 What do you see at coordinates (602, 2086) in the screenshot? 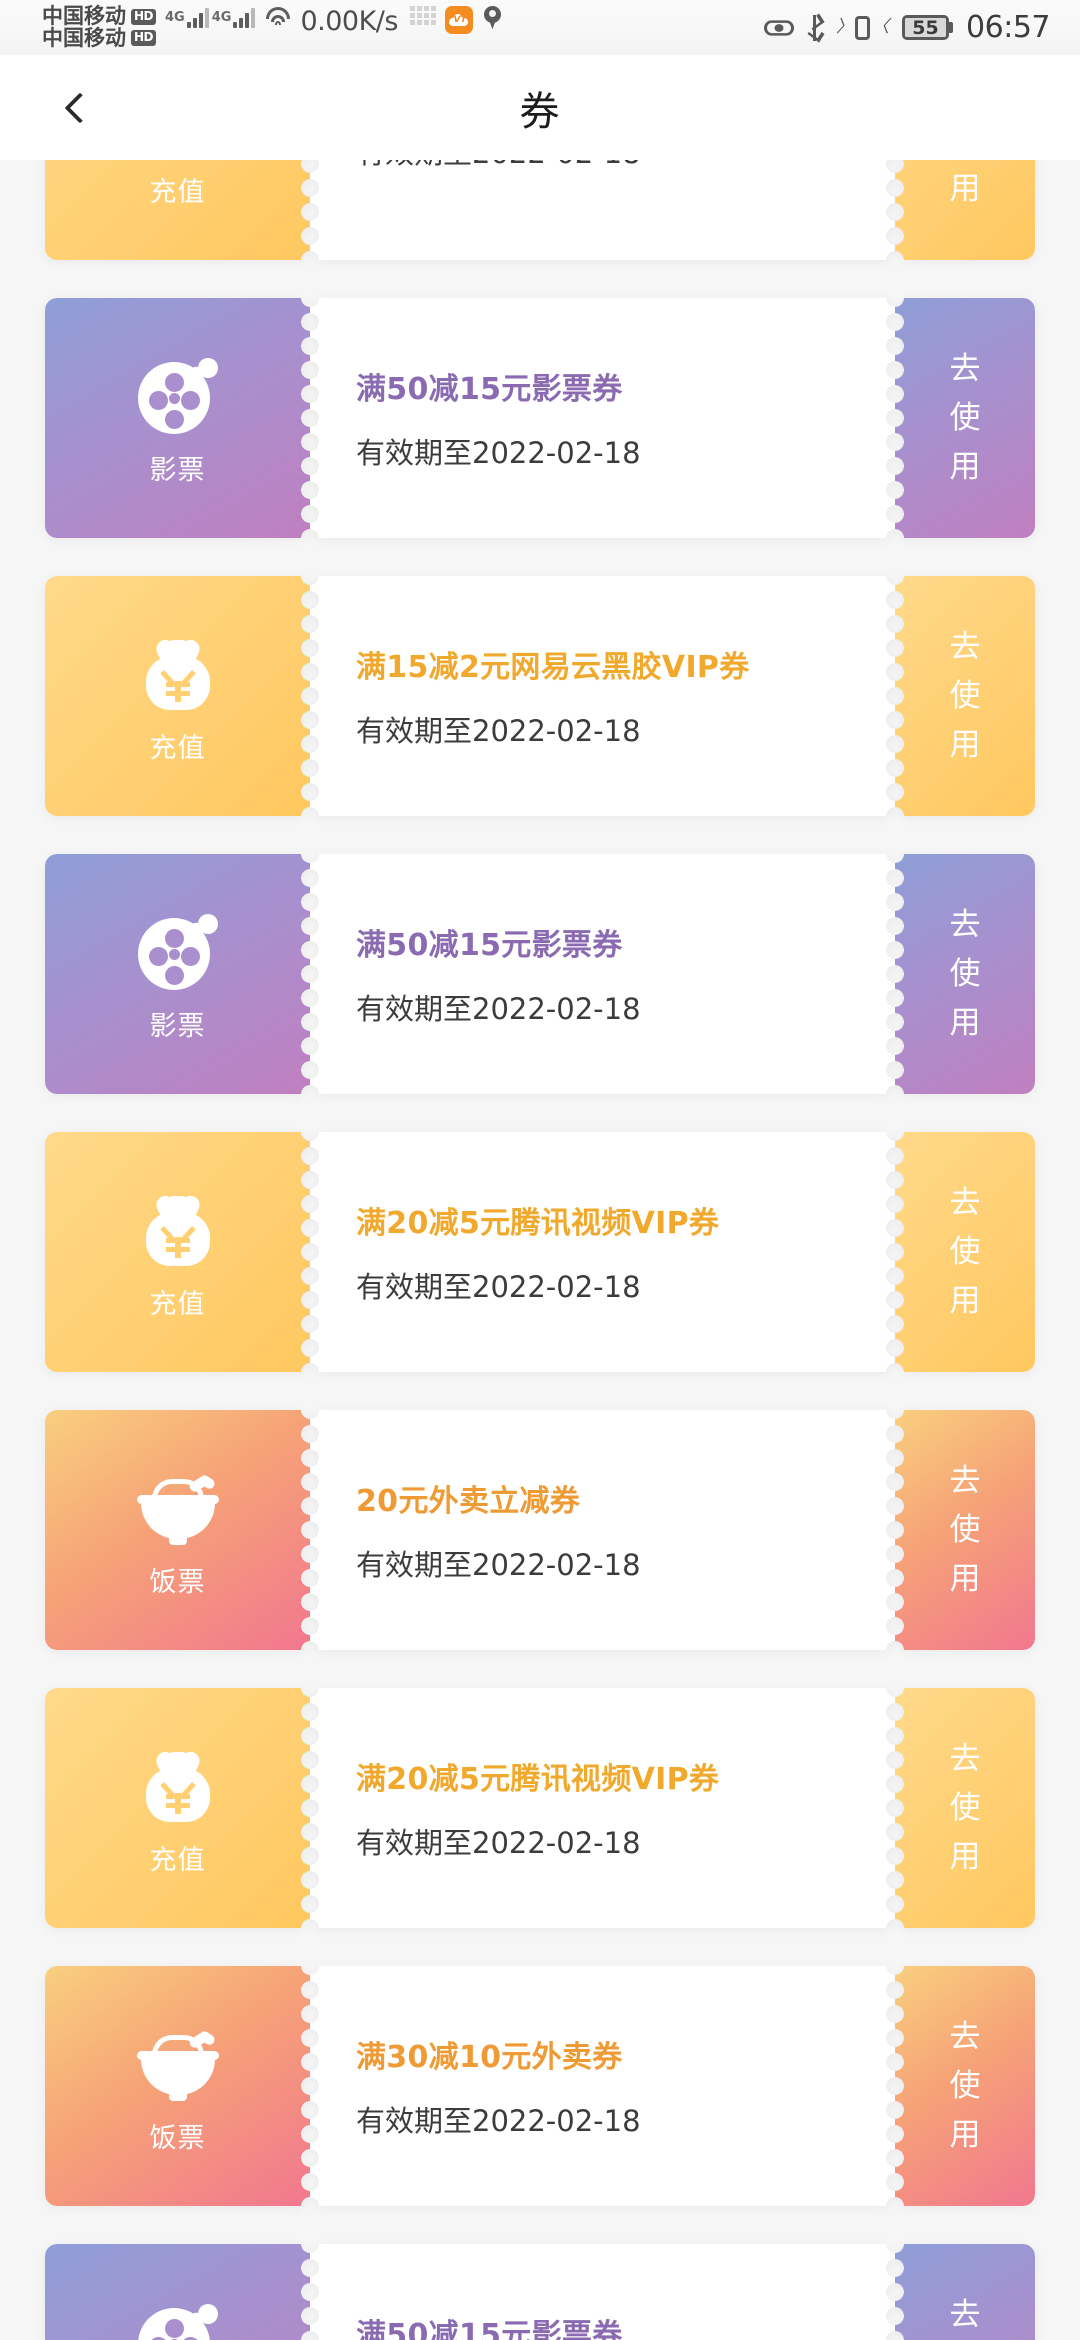
I see `coupon-body: 满30减10元外卖券 有效期至2022-02-18` at bounding box center [602, 2086].